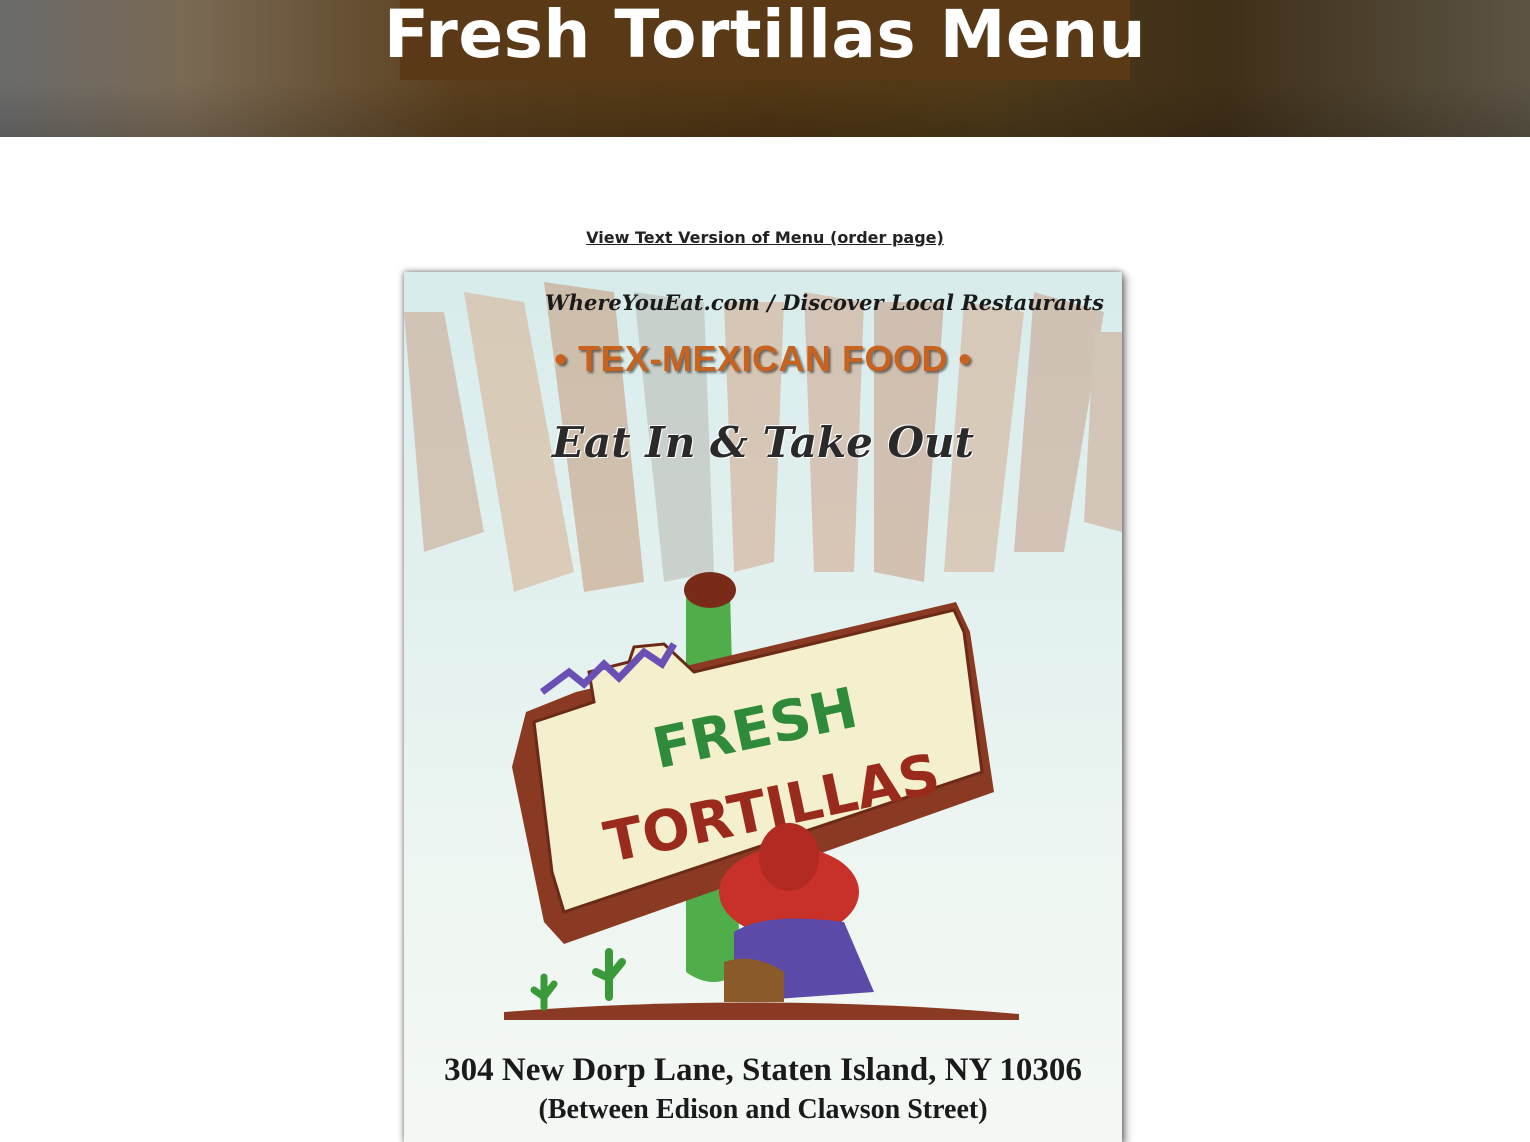 Image resolution: width=1530 pixels, height=1142 pixels. What do you see at coordinates (762, 442) in the screenshot?
I see `menu-service: Eat In & Take Out` at bounding box center [762, 442].